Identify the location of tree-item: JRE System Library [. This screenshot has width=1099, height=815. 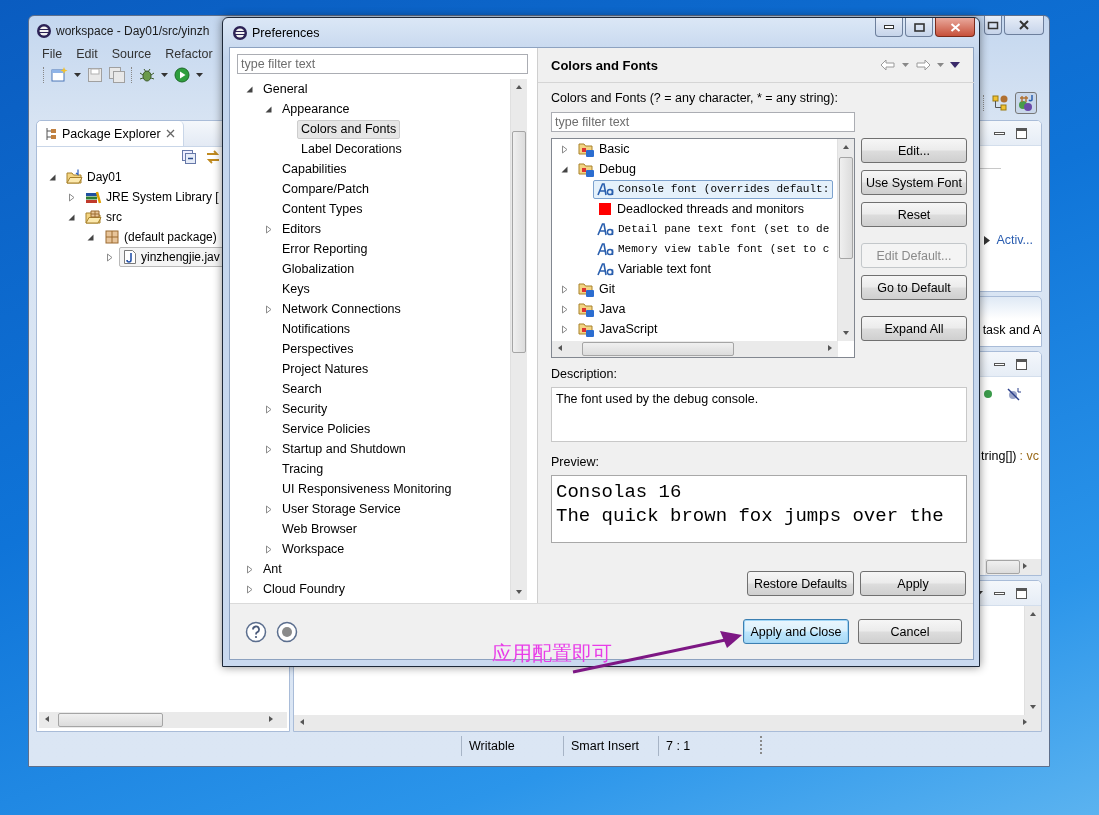
(152, 197).